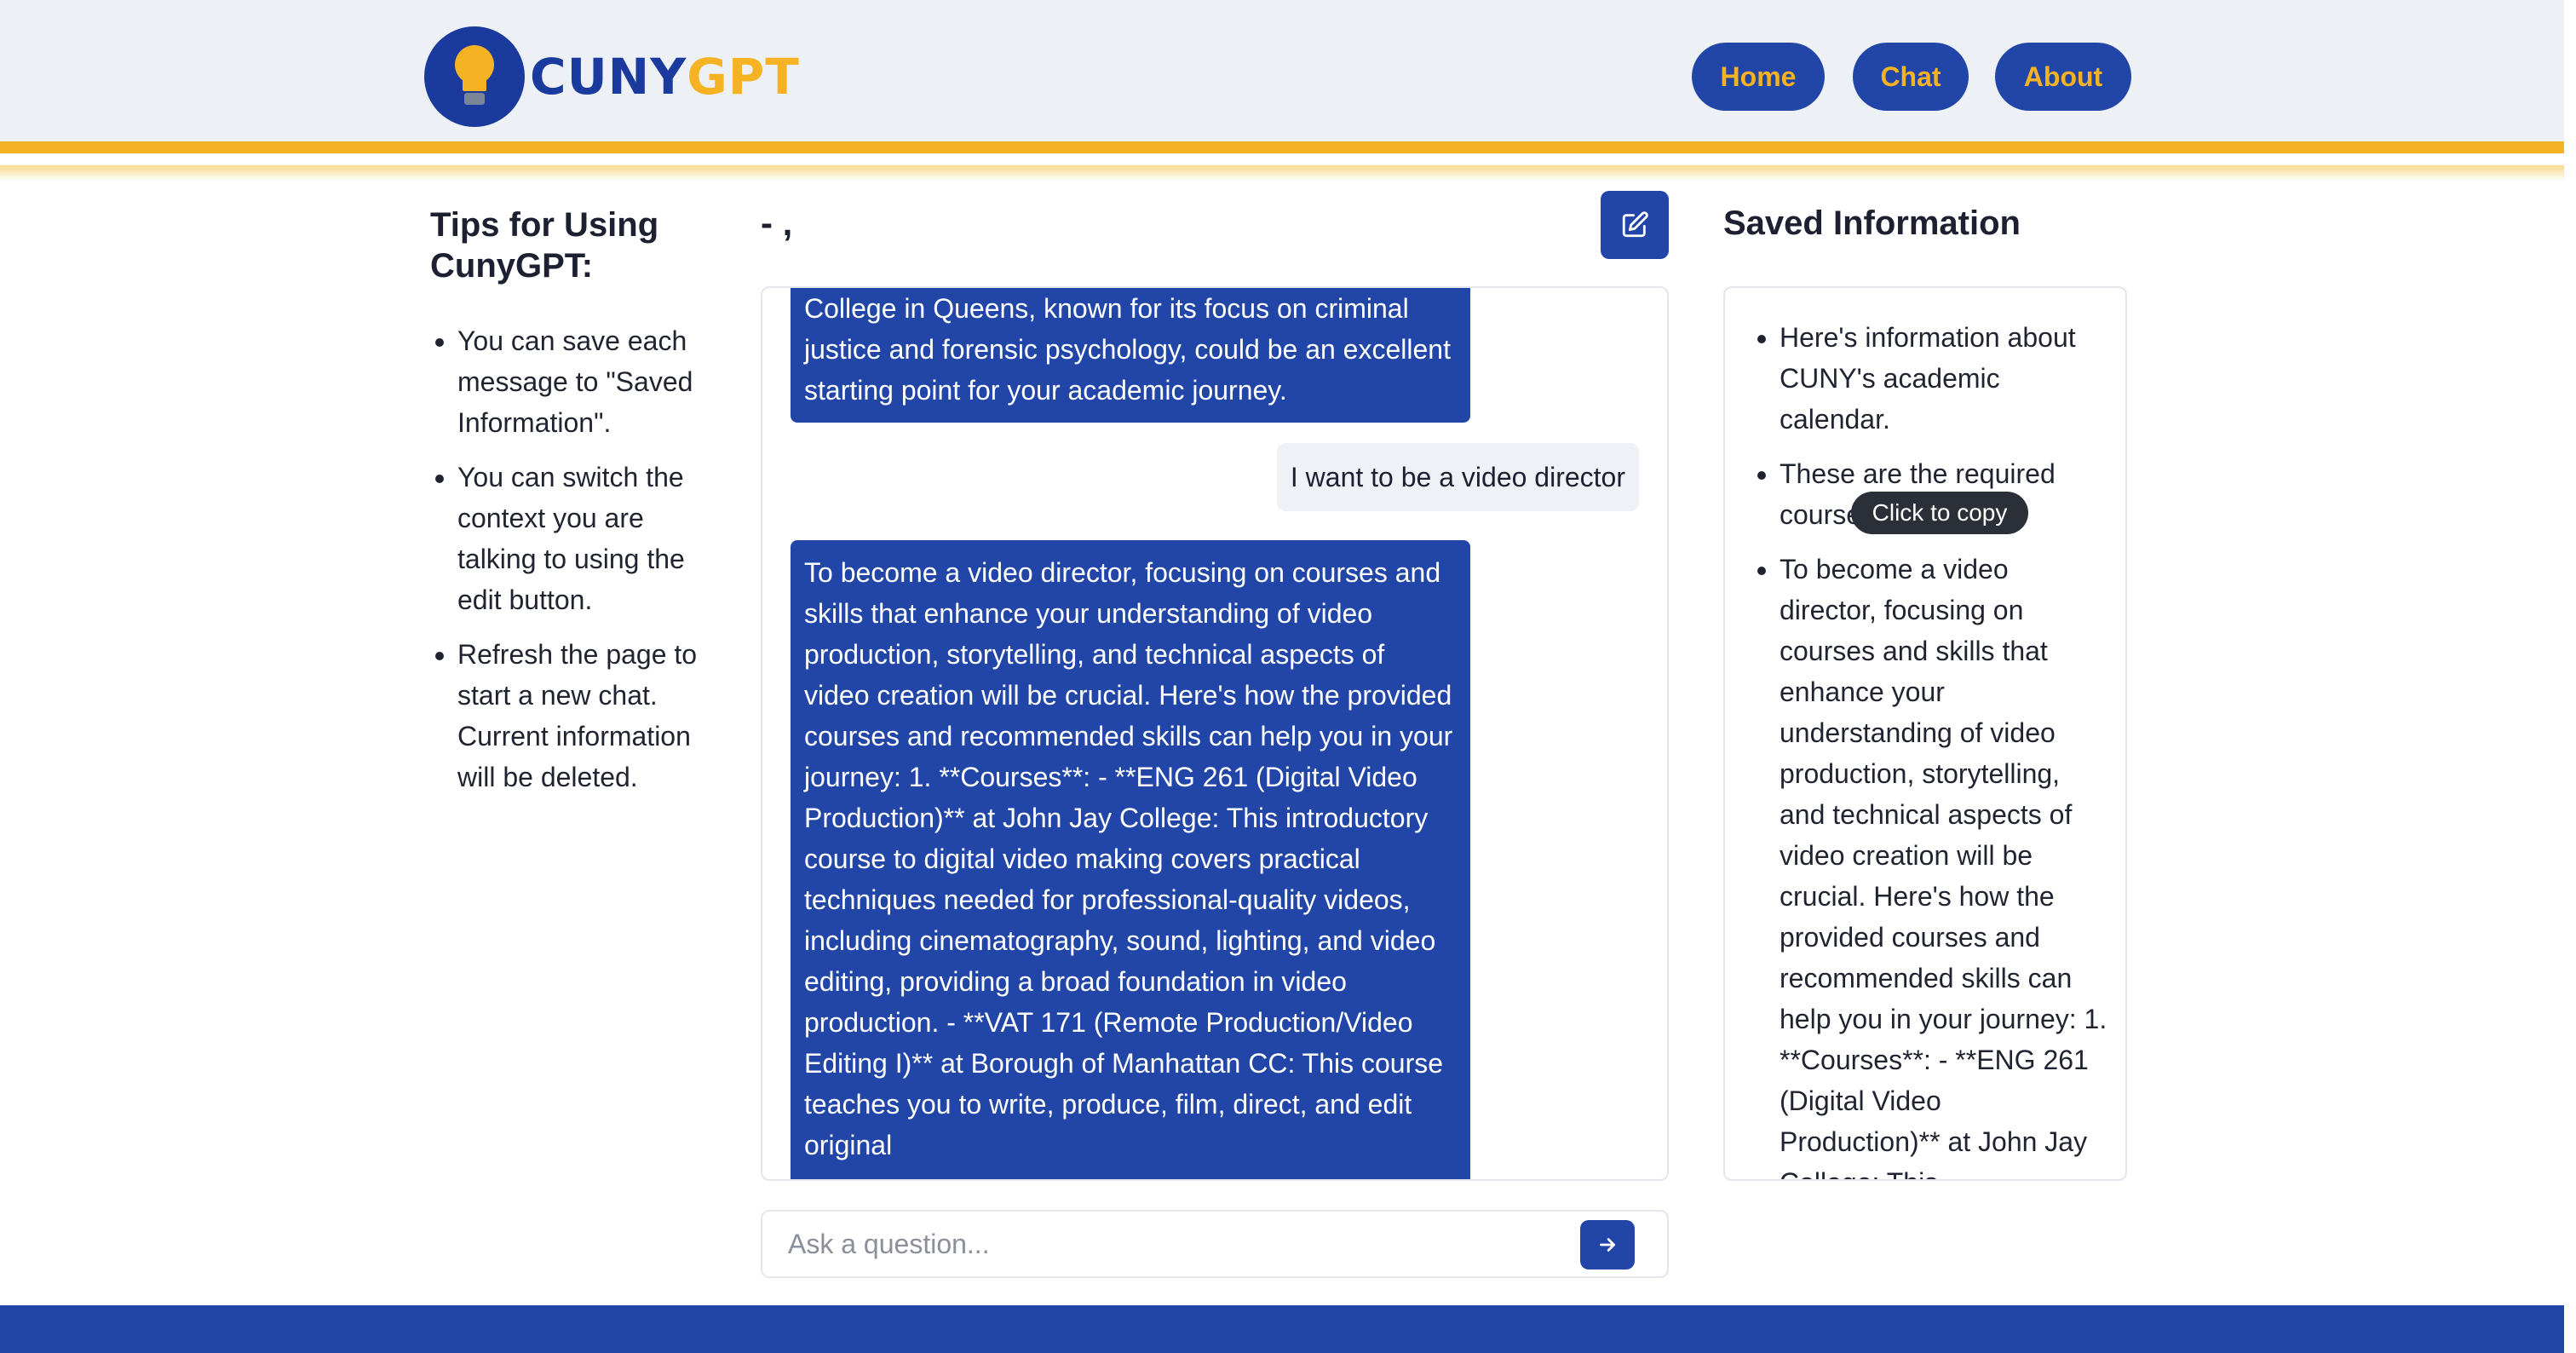  What do you see at coordinates (475, 76) in the screenshot?
I see `lightbulb-icon` at bounding box center [475, 76].